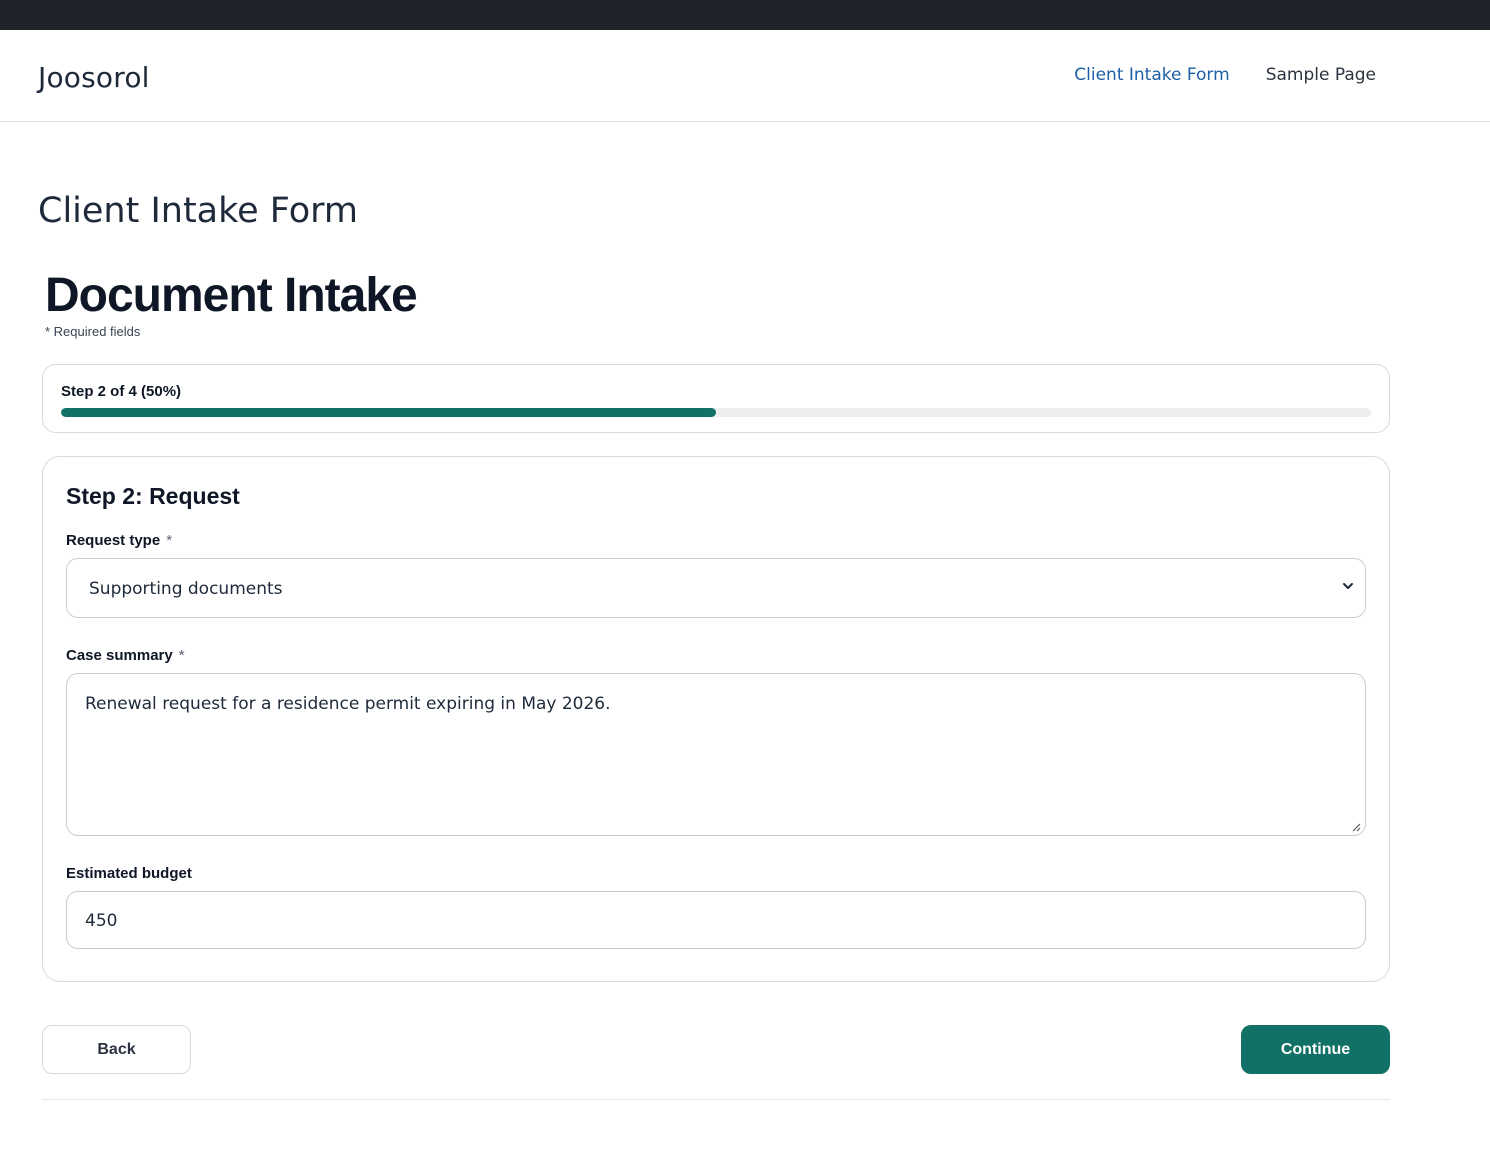 The width and height of the screenshot is (1490, 1176). What do you see at coordinates (1356, 827) in the screenshot?
I see `resize-handle-icon` at bounding box center [1356, 827].